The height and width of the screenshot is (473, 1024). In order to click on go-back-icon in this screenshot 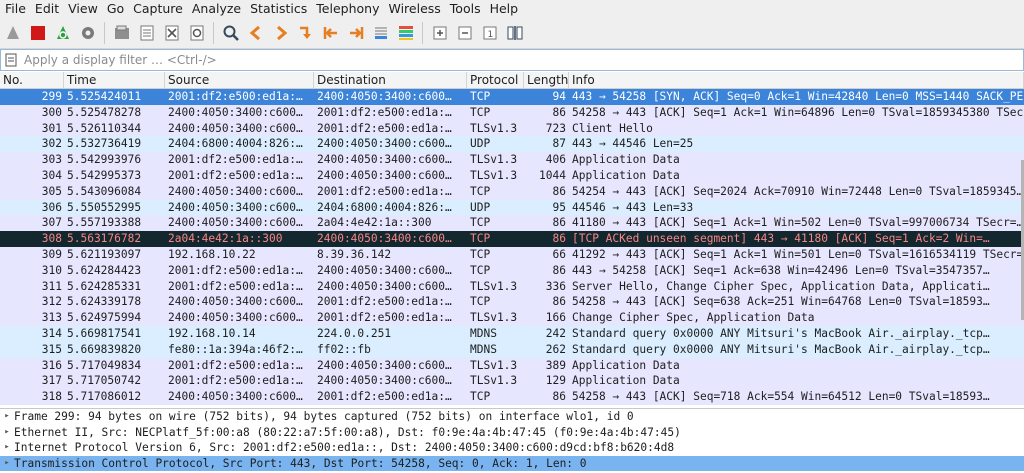, I will do `click(256, 33)`.